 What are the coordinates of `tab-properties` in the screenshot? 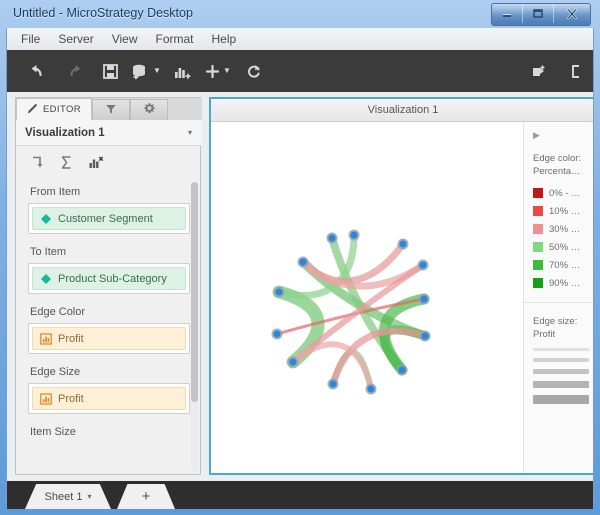 It's located at (149, 109).